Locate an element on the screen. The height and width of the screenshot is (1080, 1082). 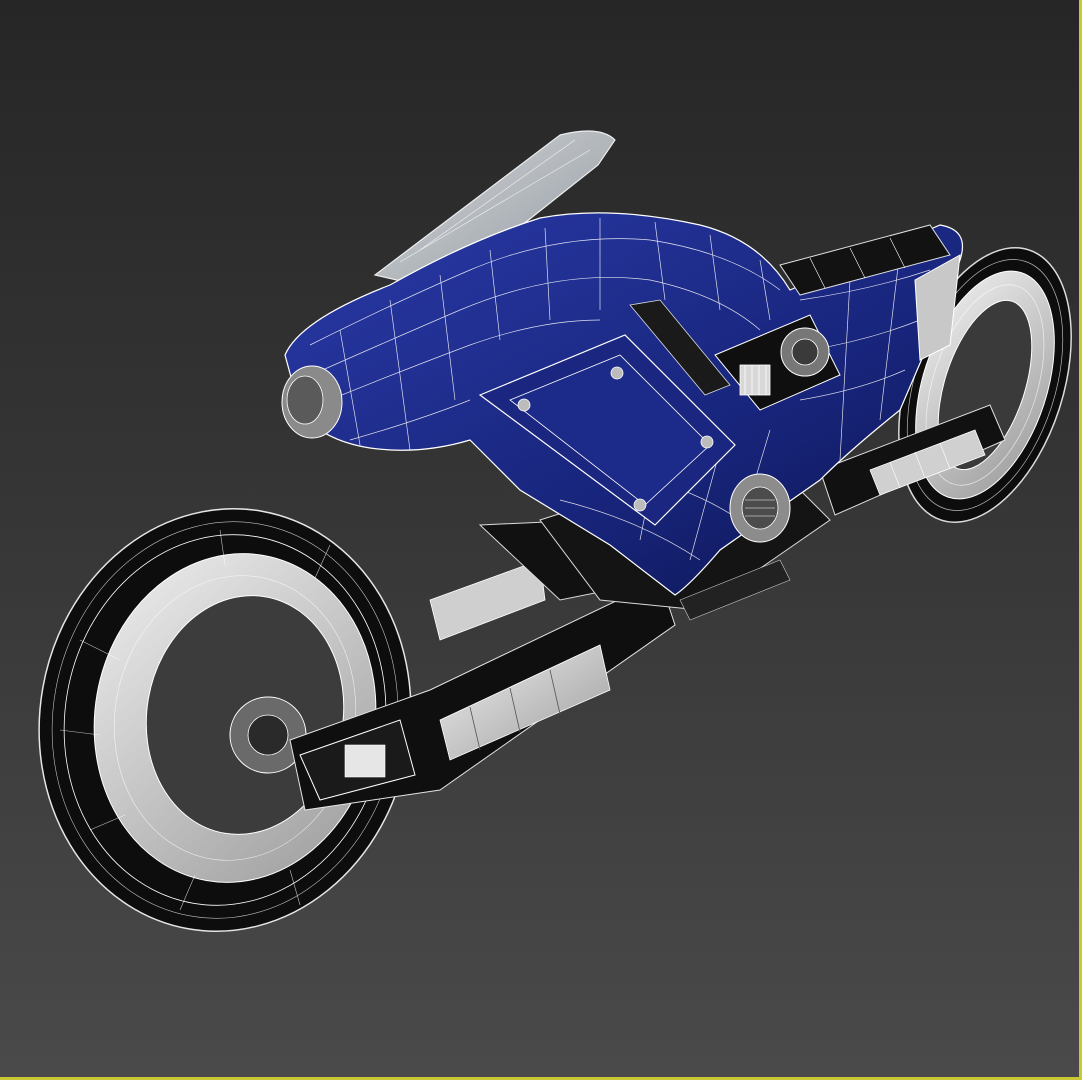
side-emblem is located at coordinates (760, 508).